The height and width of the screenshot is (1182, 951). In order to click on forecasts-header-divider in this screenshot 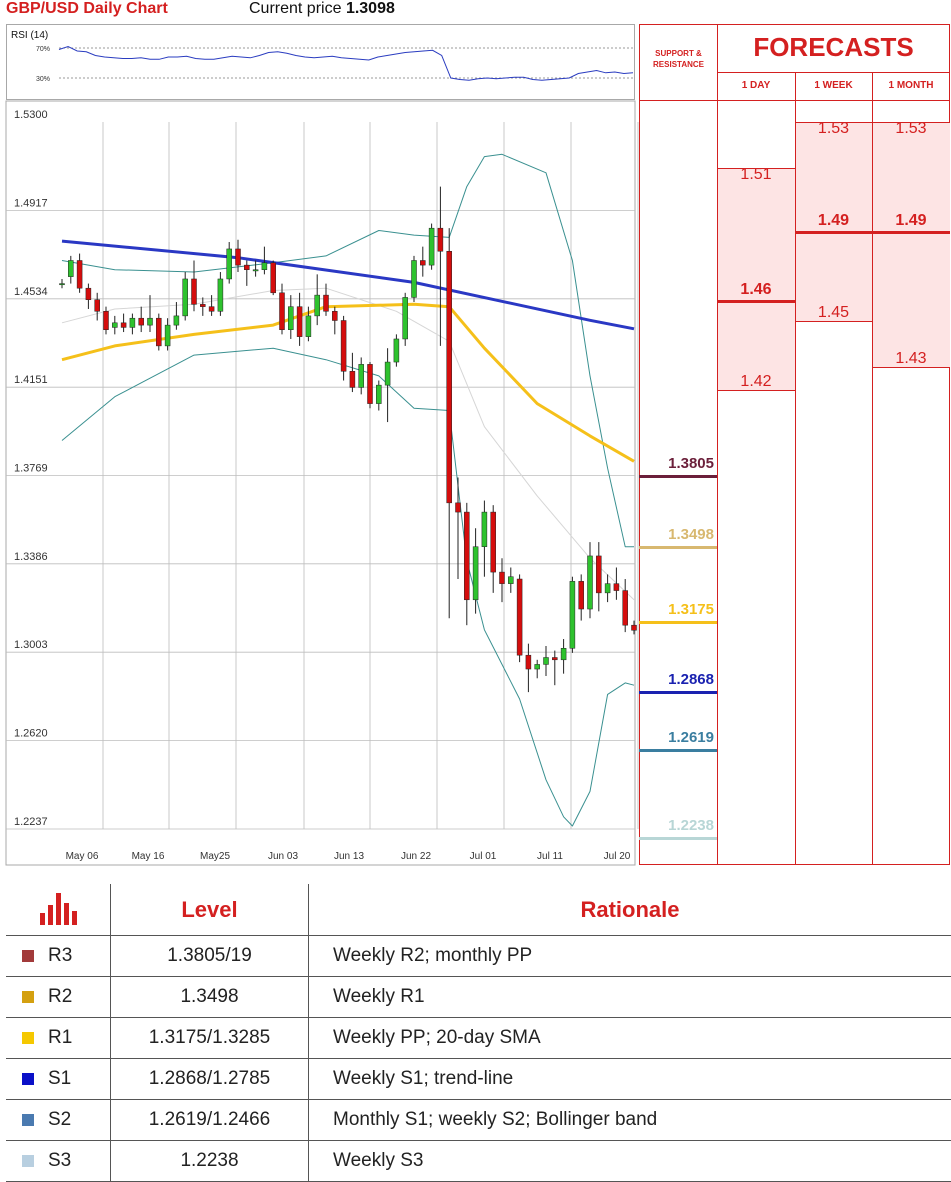, I will do `click(833, 100)`.